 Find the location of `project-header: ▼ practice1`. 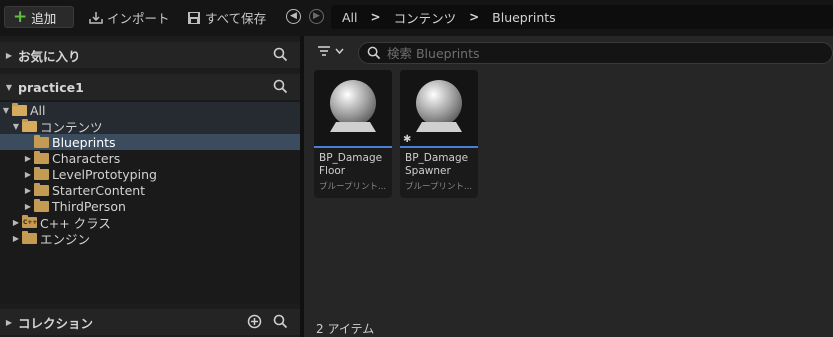

project-header: ▼ practice1 is located at coordinates (150, 87).